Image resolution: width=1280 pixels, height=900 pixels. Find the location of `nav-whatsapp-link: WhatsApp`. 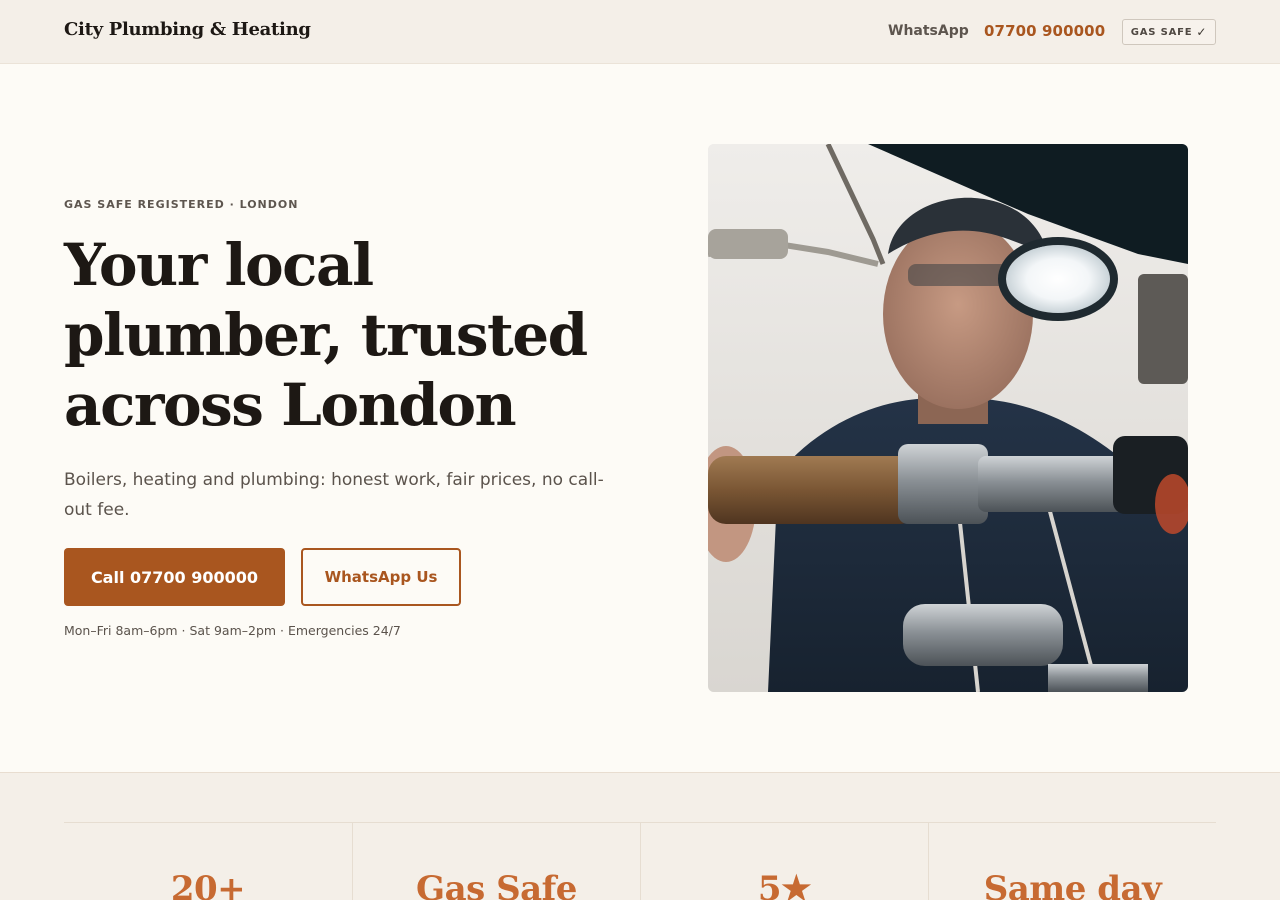

nav-whatsapp-link: WhatsApp is located at coordinates (928, 31).